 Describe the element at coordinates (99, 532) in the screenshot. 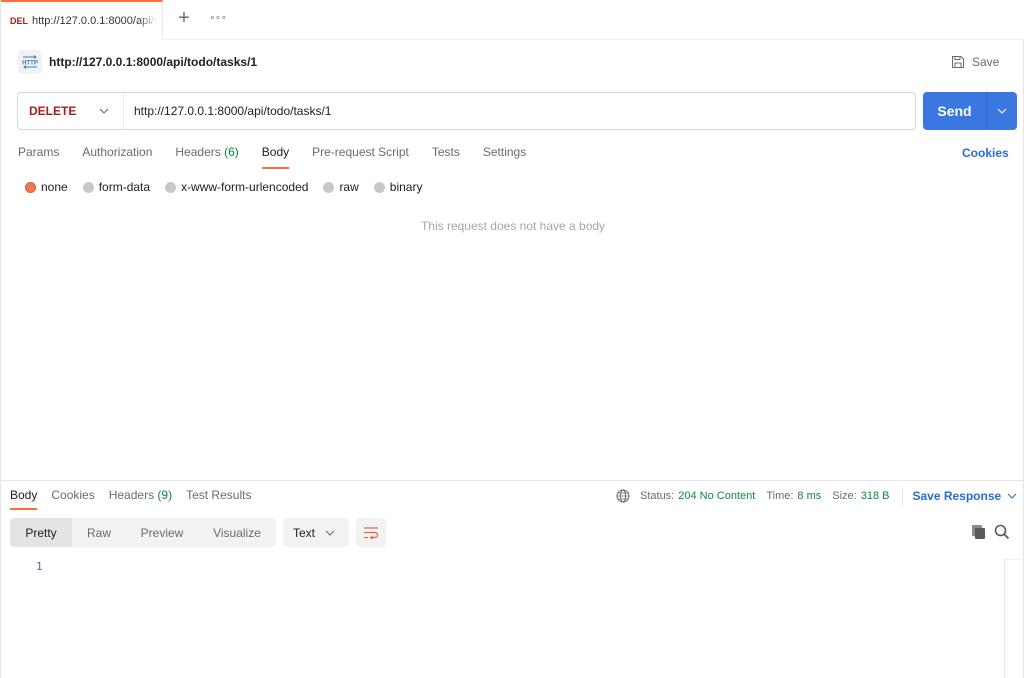

I see `view-raw: Raw` at that location.